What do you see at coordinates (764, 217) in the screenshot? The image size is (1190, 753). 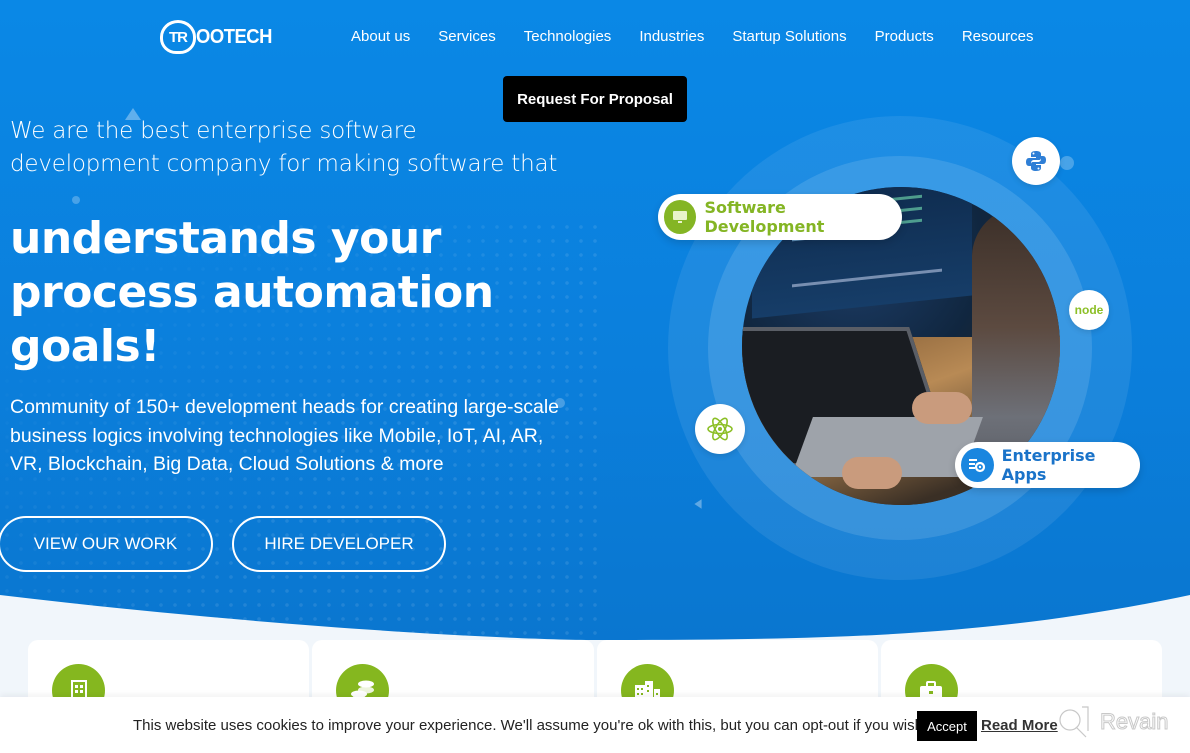 I see `software-development-label: Software Development` at bounding box center [764, 217].